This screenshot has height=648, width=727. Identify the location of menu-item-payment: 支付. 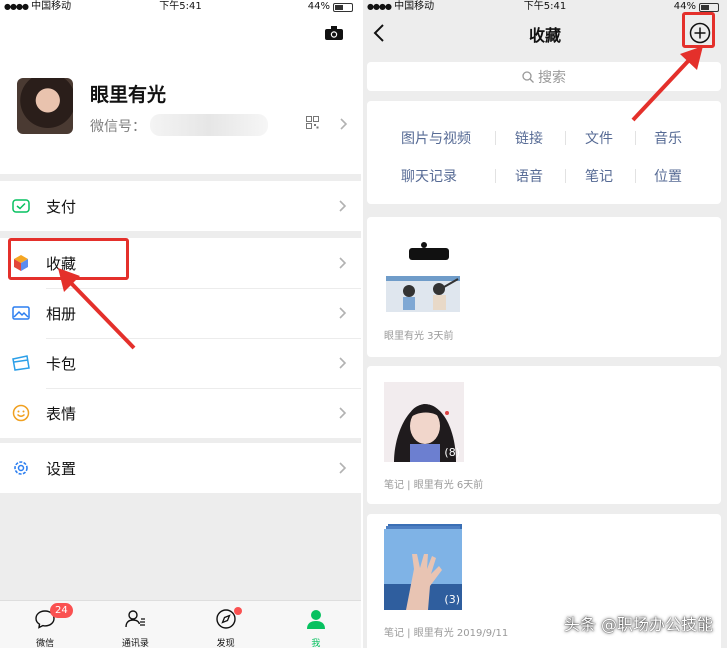
(180, 206).